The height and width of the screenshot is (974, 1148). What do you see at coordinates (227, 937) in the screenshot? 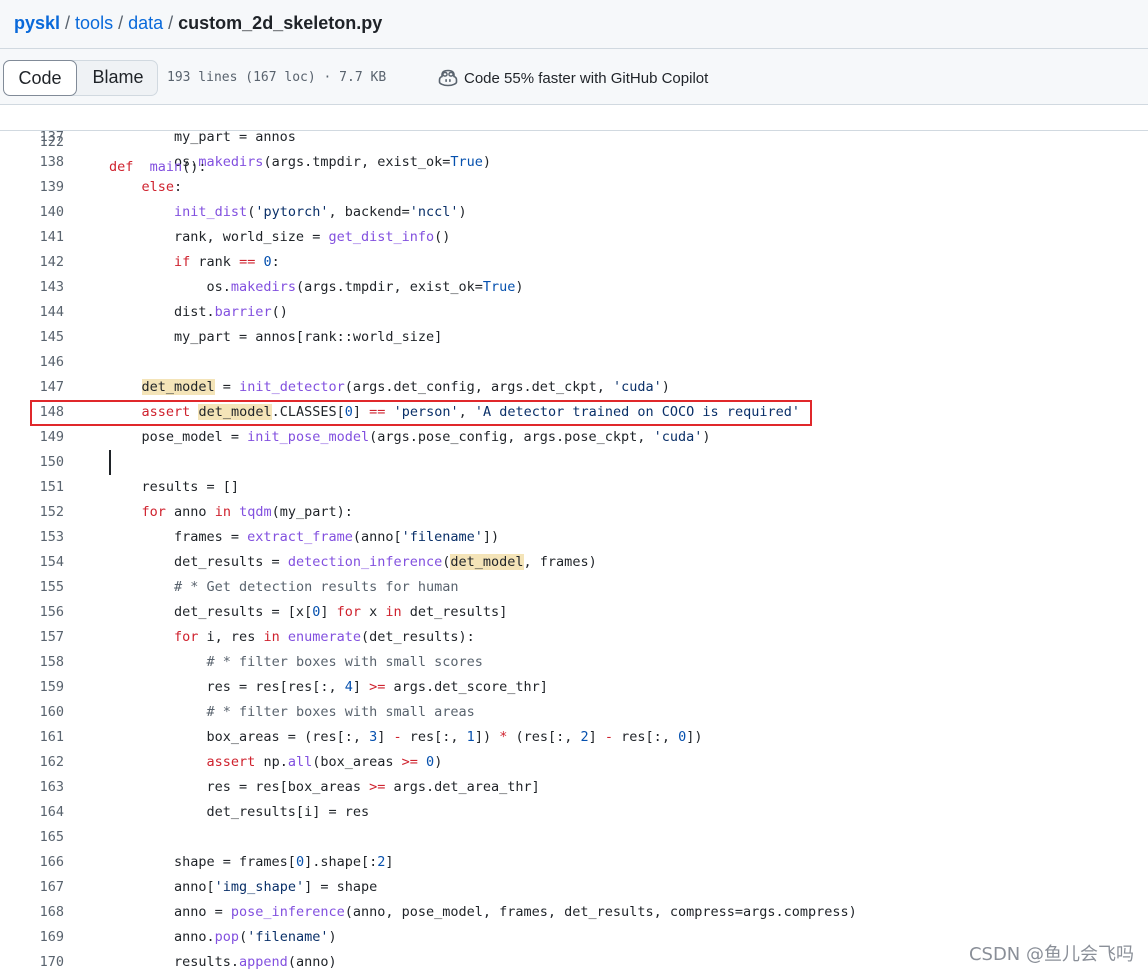
I see `function-token: pop` at bounding box center [227, 937].